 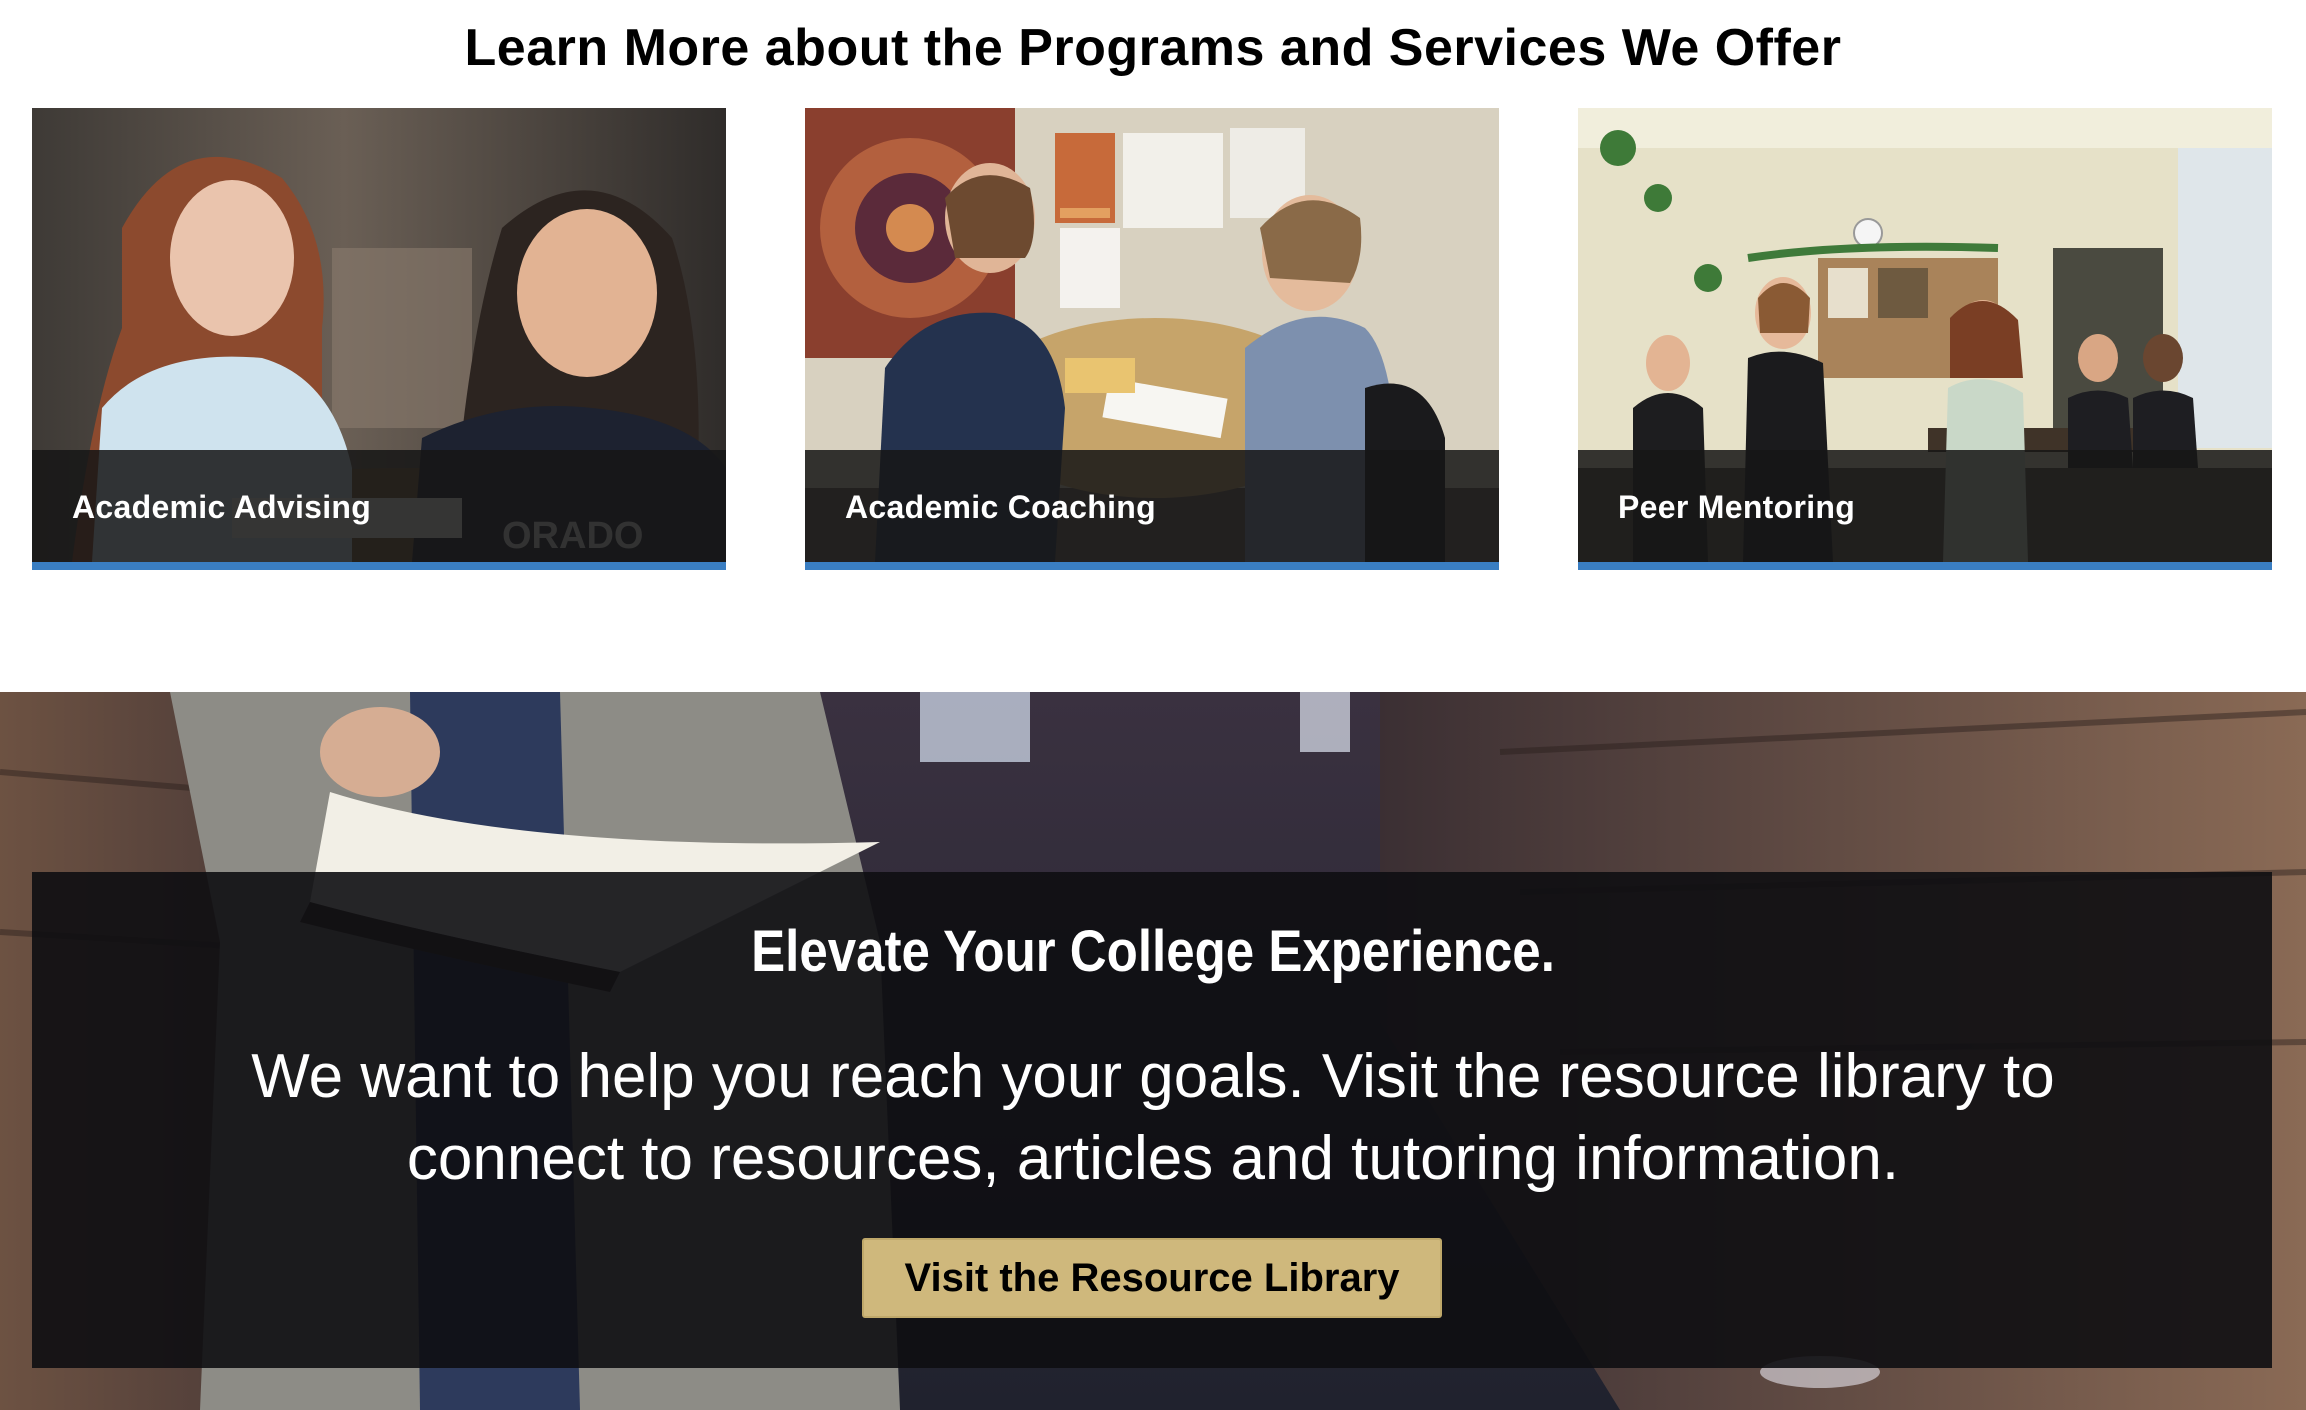 What do you see at coordinates (1152, 1278) in the screenshot?
I see `visit-resource-library-button: Visit the Resource Library` at bounding box center [1152, 1278].